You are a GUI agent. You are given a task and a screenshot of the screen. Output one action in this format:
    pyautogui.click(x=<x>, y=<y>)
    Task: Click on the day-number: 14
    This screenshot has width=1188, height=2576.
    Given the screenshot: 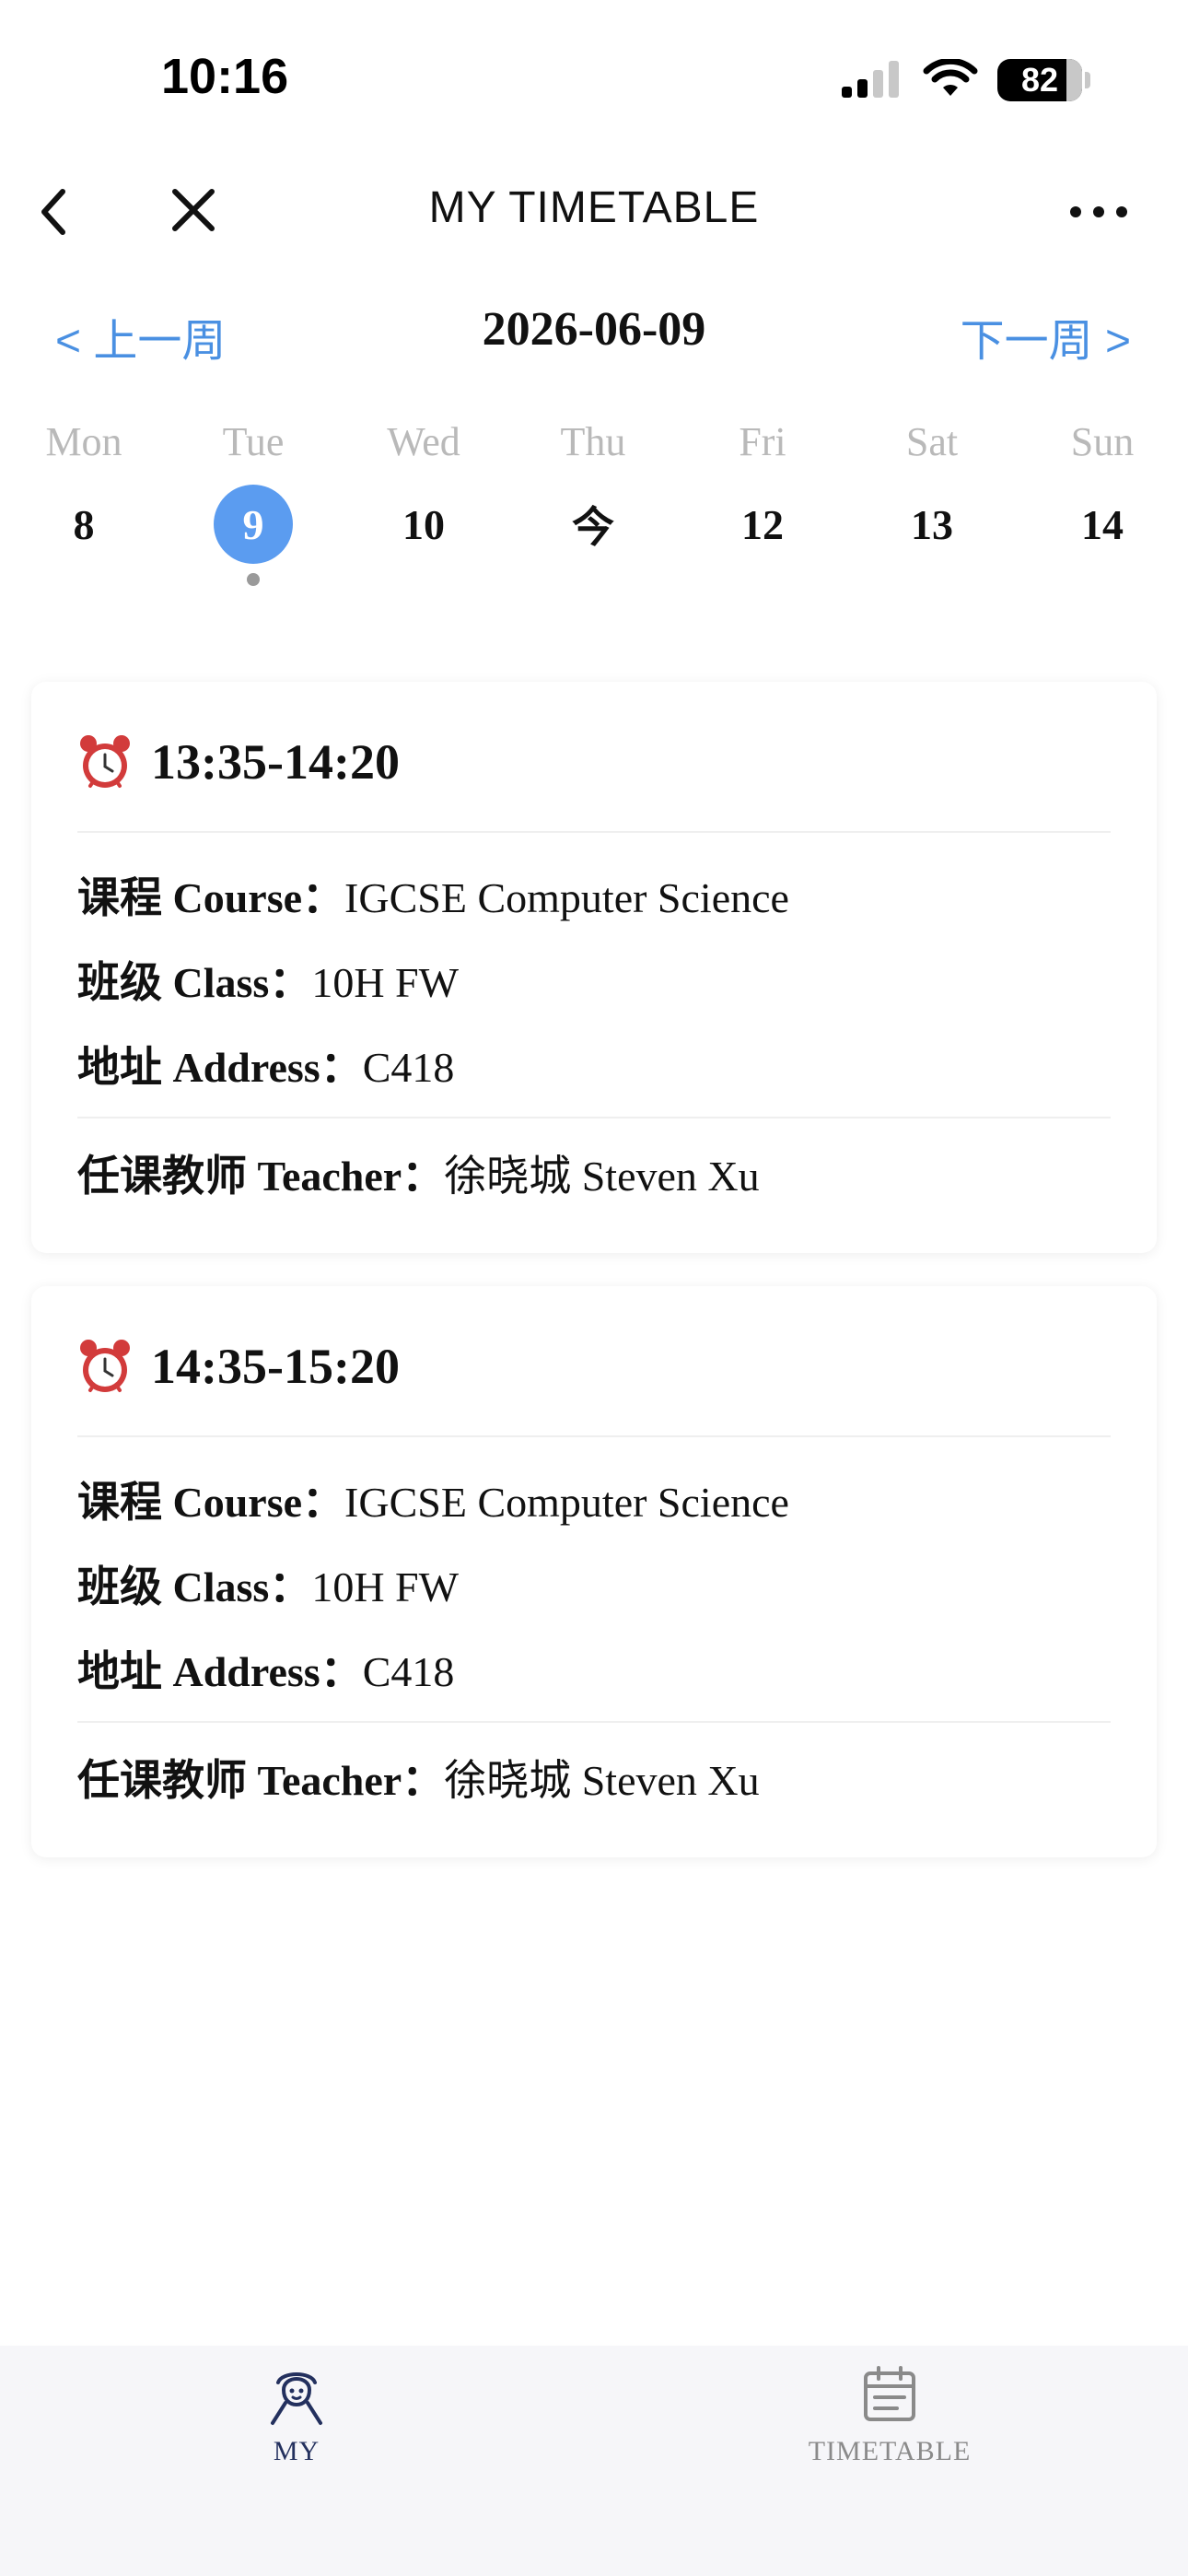 What is the action you would take?
    pyautogui.click(x=1102, y=524)
    